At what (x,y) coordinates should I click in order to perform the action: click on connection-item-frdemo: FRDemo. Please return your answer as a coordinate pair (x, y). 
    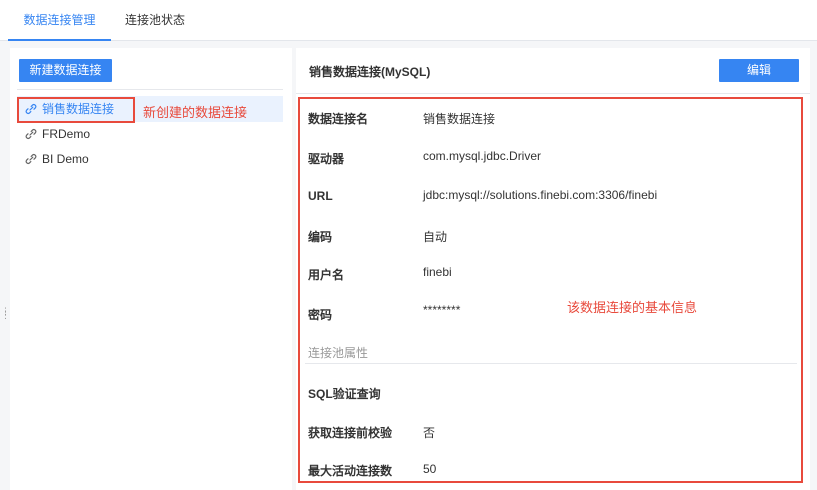
    Looking at the image, I should click on (150, 134).